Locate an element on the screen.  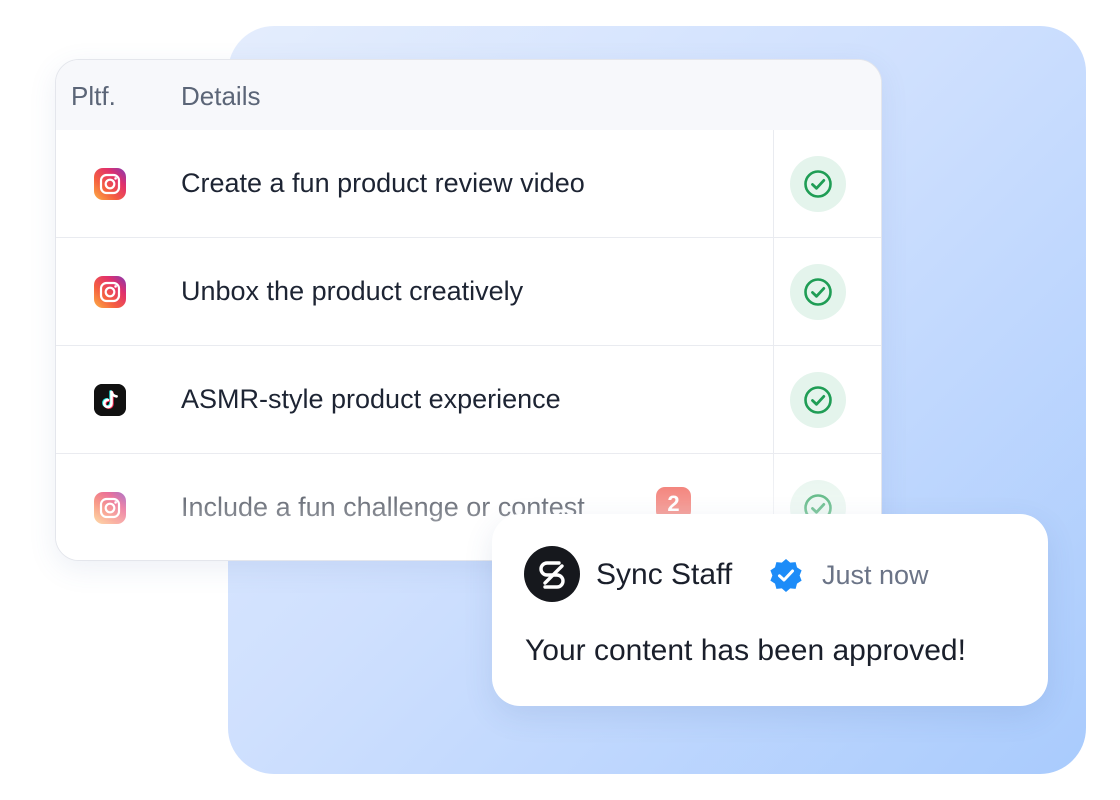
task-details: ASMR-style product experience is located at coordinates (371, 399).